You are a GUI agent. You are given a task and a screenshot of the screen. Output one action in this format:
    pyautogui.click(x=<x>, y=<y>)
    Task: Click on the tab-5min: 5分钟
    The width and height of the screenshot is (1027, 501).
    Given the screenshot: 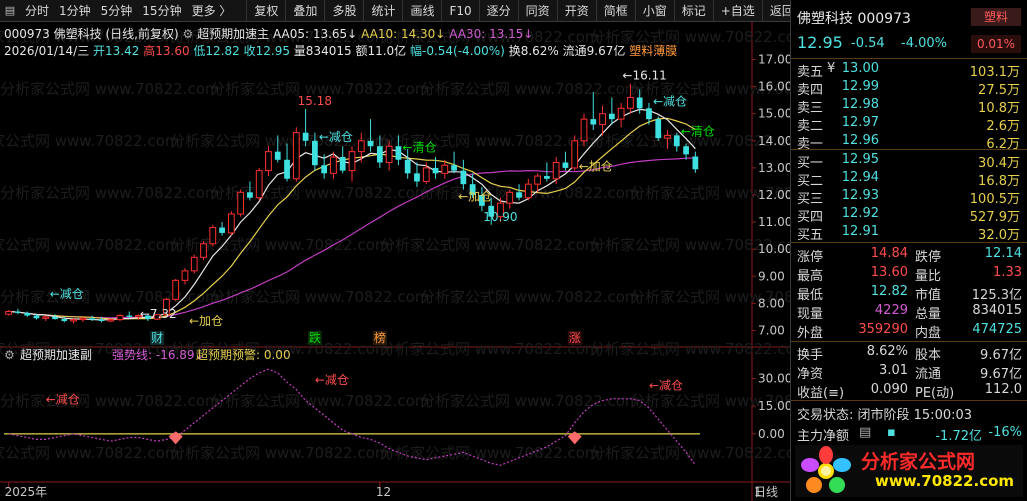 What is the action you would take?
    pyautogui.click(x=117, y=11)
    